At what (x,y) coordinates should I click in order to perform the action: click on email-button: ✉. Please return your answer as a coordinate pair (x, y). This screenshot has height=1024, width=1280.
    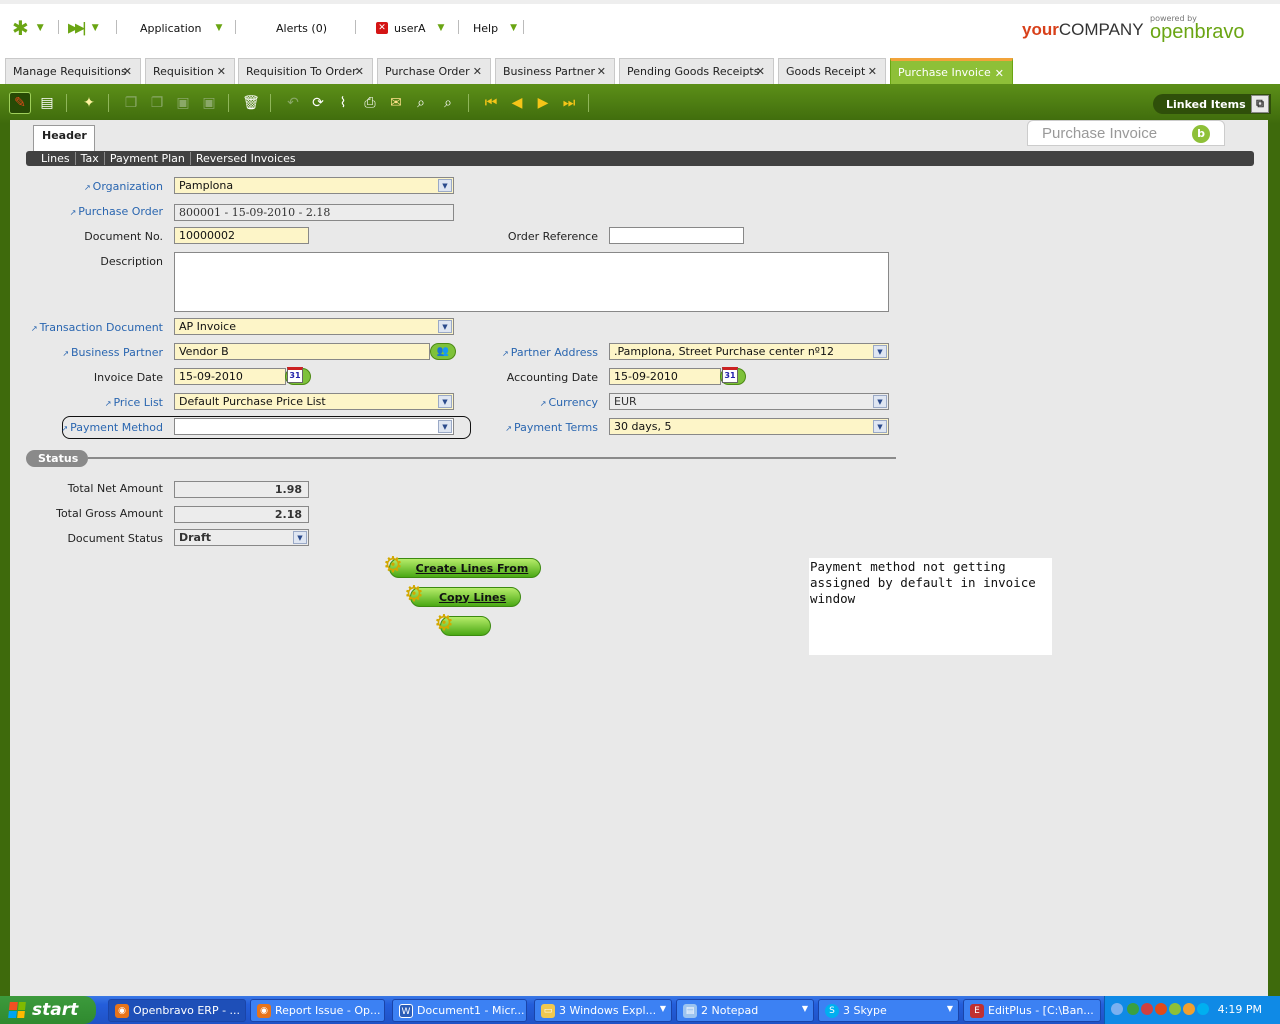
    Looking at the image, I should click on (396, 103).